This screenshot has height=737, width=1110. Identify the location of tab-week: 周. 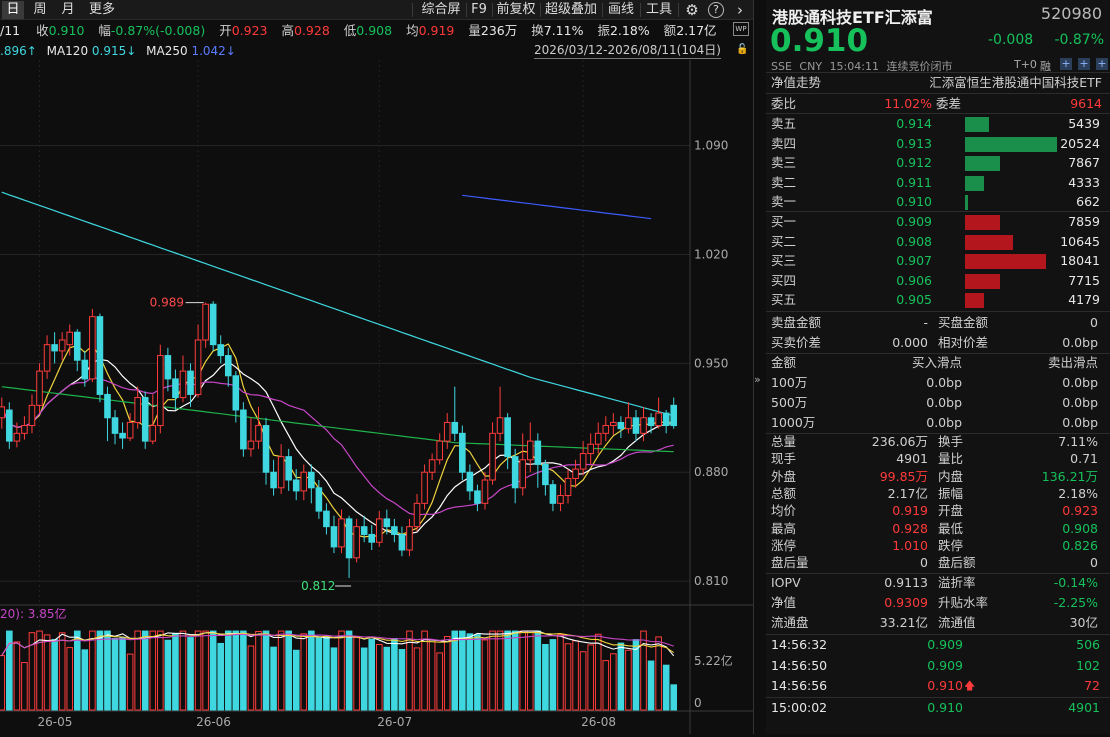
(40, 10).